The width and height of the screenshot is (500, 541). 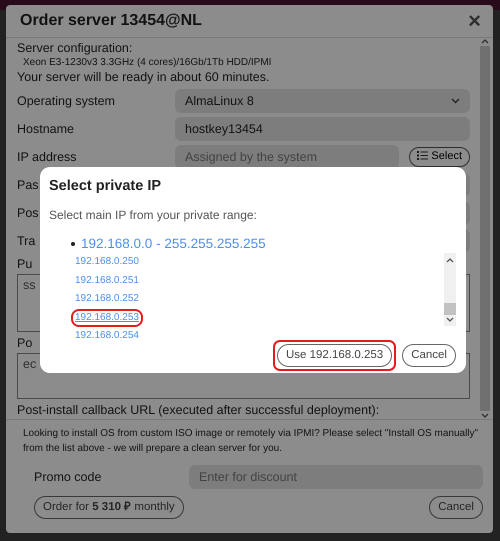 What do you see at coordinates (450, 308) in the screenshot?
I see `scroll-thumb` at bounding box center [450, 308].